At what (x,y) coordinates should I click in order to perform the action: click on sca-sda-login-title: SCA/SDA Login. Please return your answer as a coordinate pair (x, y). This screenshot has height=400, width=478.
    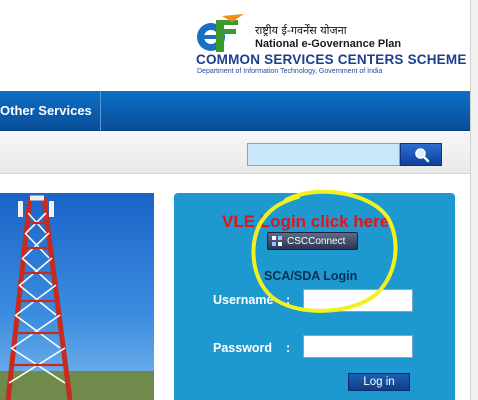
    Looking at the image, I should click on (311, 276).